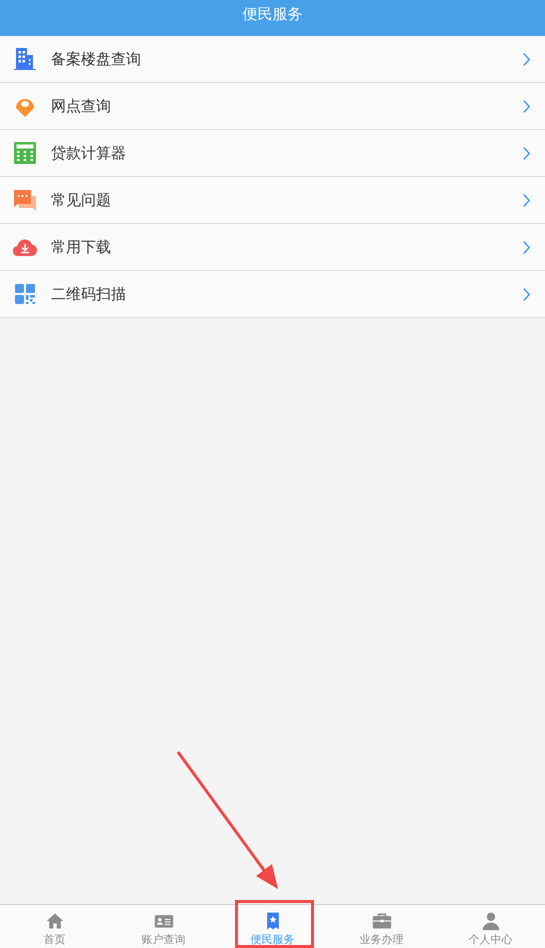  I want to click on menu-item: 贷款计算器, so click(272, 153).